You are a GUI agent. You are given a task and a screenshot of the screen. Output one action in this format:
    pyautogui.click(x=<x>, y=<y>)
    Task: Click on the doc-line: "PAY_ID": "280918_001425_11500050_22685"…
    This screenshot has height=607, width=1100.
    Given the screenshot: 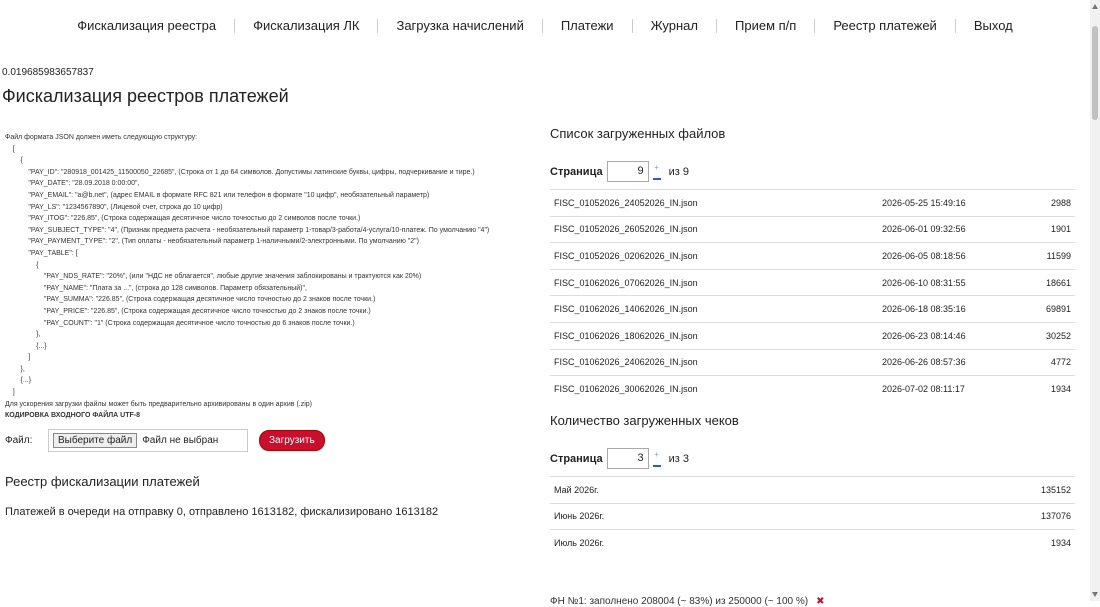 What is the action you would take?
    pyautogui.click(x=240, y=172)
    